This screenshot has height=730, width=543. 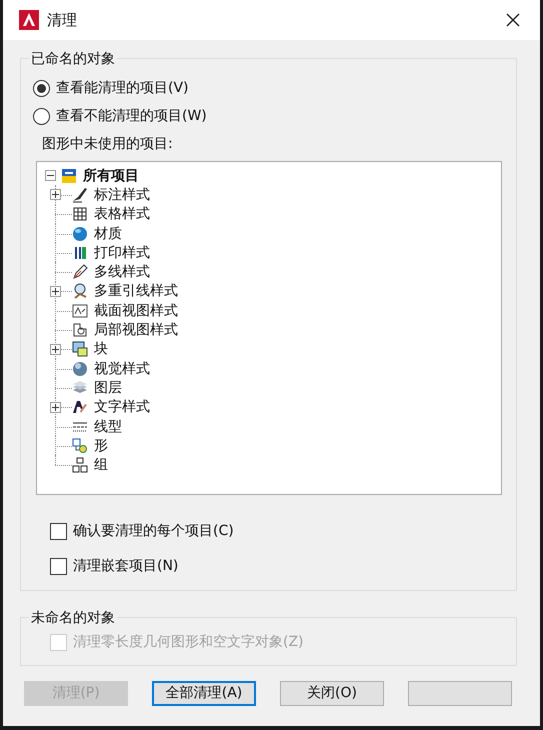 I want to click on tree-item: 组, so click(x=101, y=465).